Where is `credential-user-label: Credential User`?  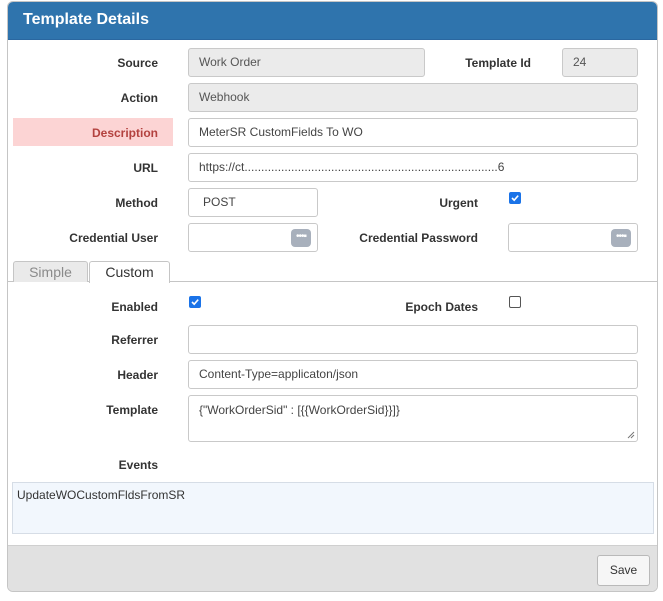 credential-user-label: Credential User is located at coordinates (113, 238).